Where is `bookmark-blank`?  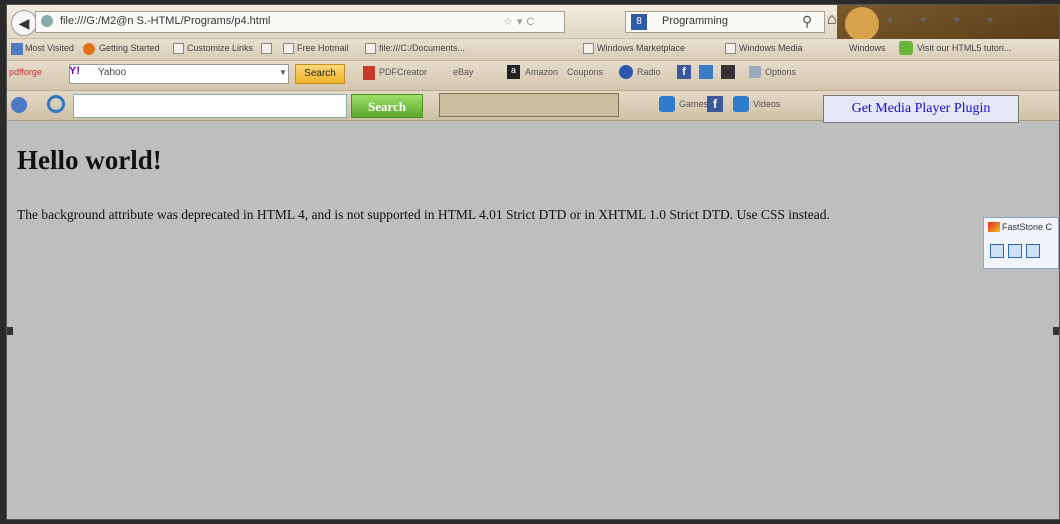 bookmark-blank is located at coordinates (268, 49).